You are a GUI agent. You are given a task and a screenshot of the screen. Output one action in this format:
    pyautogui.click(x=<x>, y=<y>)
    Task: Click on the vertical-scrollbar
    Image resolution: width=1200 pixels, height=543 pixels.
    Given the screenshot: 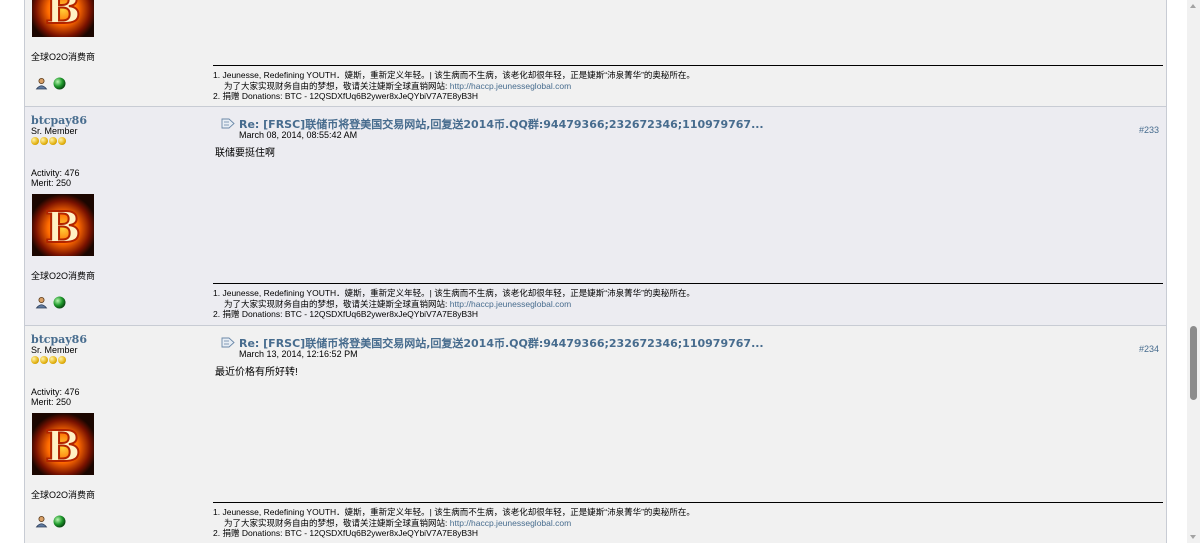 What is the action you would take?
    pyautogui.click(x=1193, y=271)
    